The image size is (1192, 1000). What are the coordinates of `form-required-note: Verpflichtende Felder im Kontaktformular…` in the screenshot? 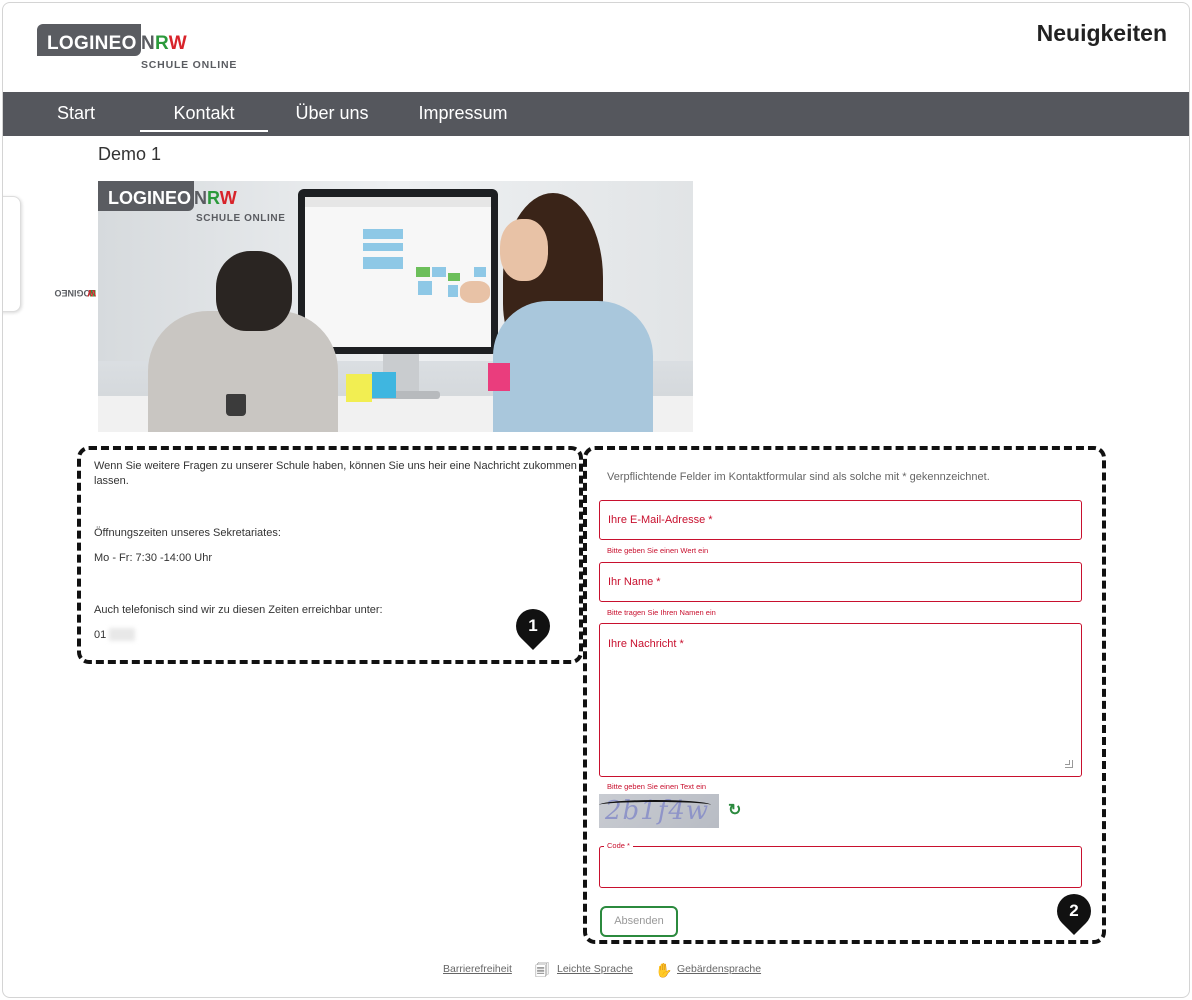 It's located at (798, 477).